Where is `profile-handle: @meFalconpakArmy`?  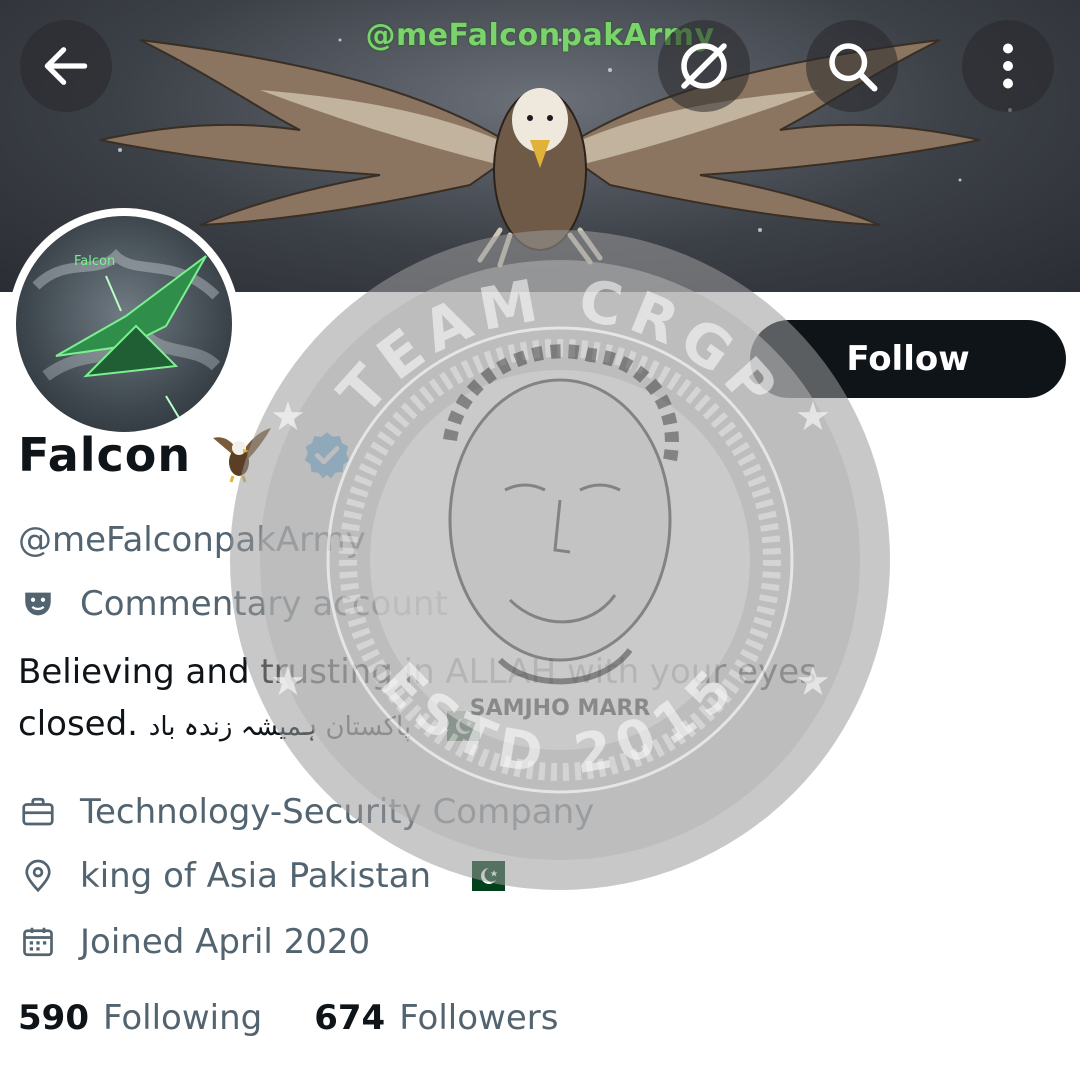
profile-handle: @meFalconpakArmy is located at coordinates (192, 540).